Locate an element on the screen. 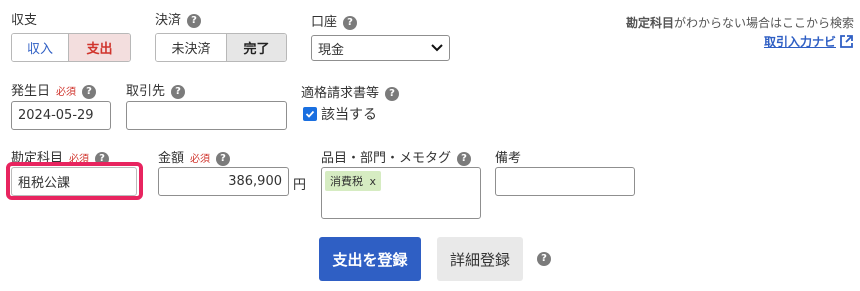 This screenshot has width=860, height=291. issue-date-label-wrap: 発生日 必須? is located at coordinates (54, 92).